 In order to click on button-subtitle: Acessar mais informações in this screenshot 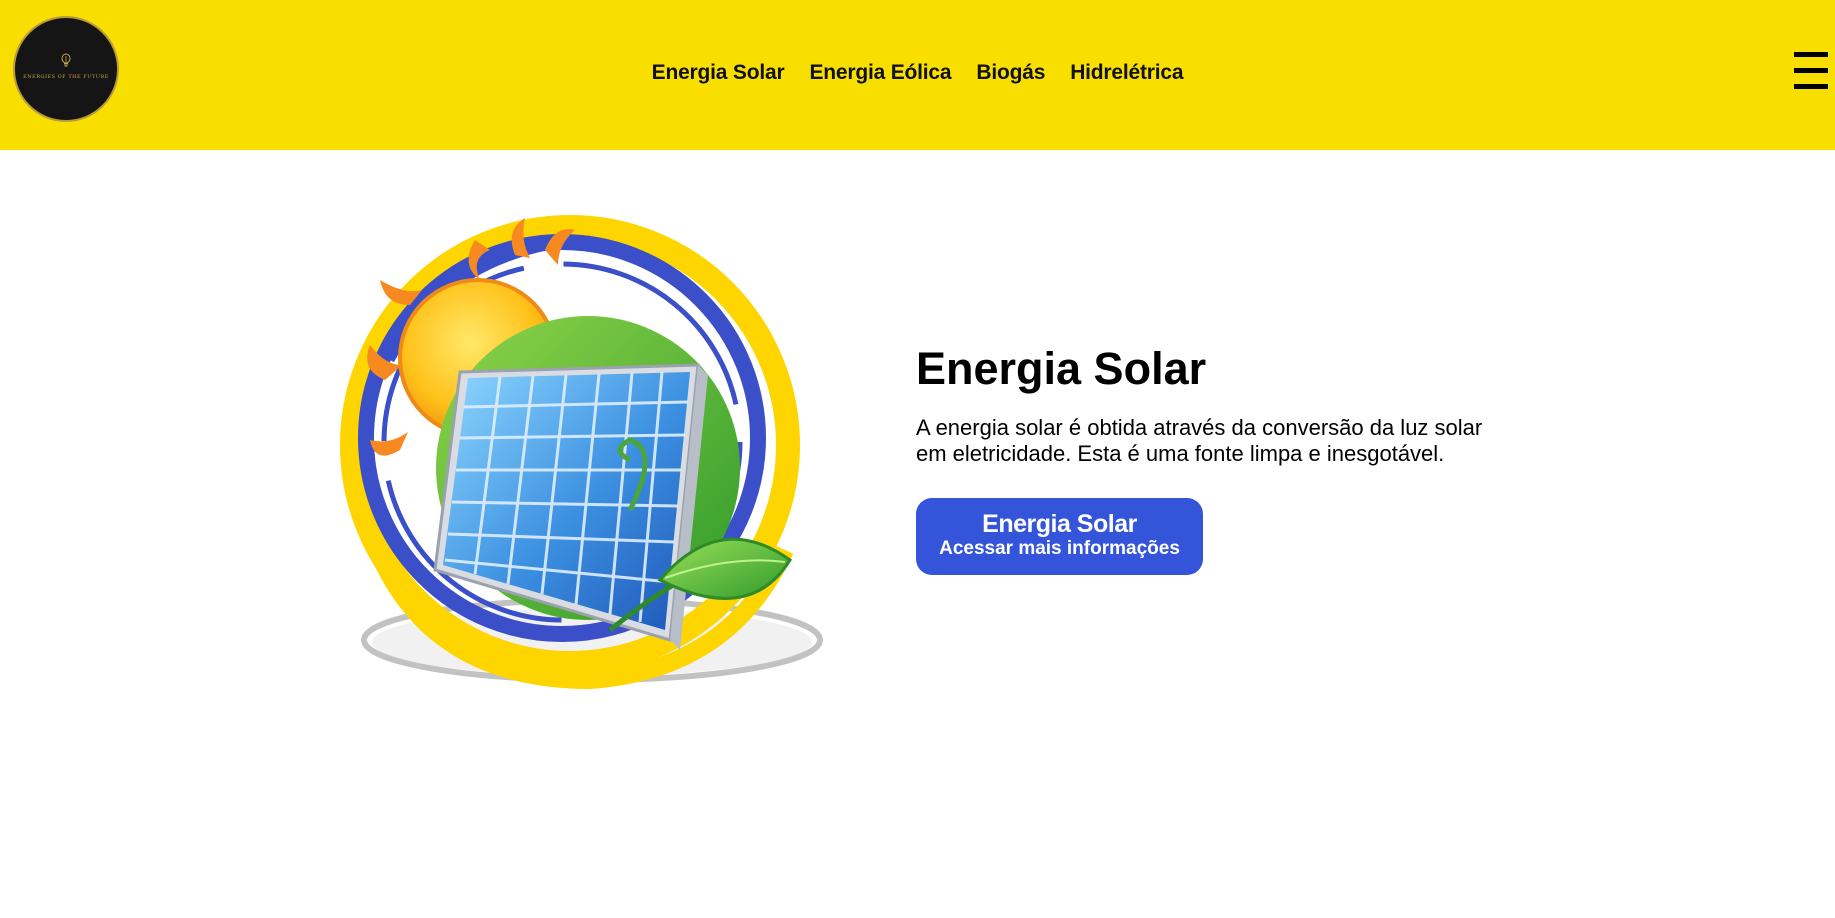, I will do `click(1059, 548)`.